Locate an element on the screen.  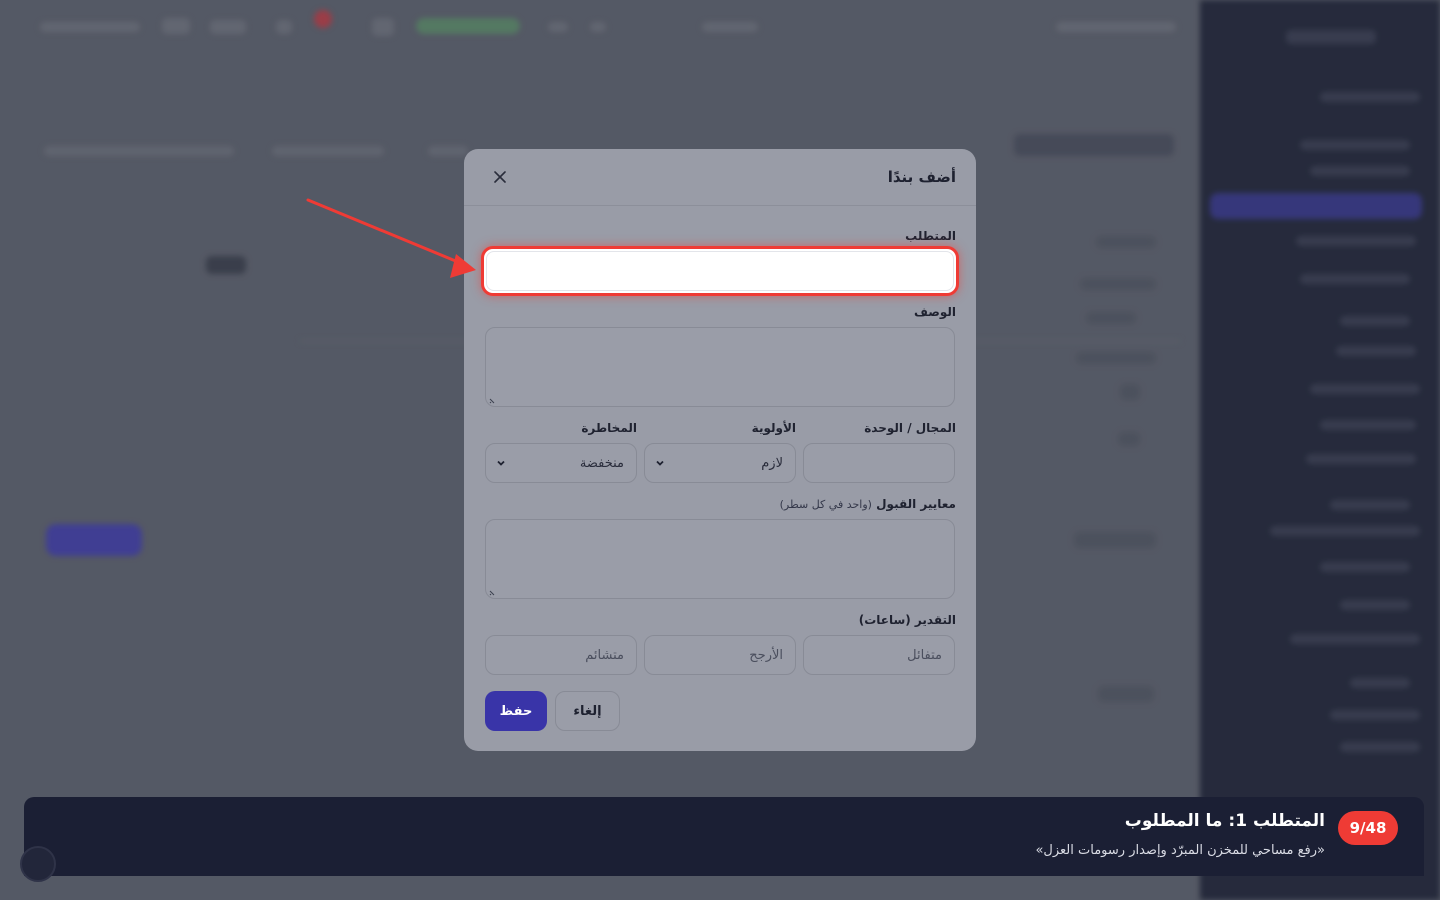
pessimistic-placeholder: متشائم is located at coordinates (604, 655).